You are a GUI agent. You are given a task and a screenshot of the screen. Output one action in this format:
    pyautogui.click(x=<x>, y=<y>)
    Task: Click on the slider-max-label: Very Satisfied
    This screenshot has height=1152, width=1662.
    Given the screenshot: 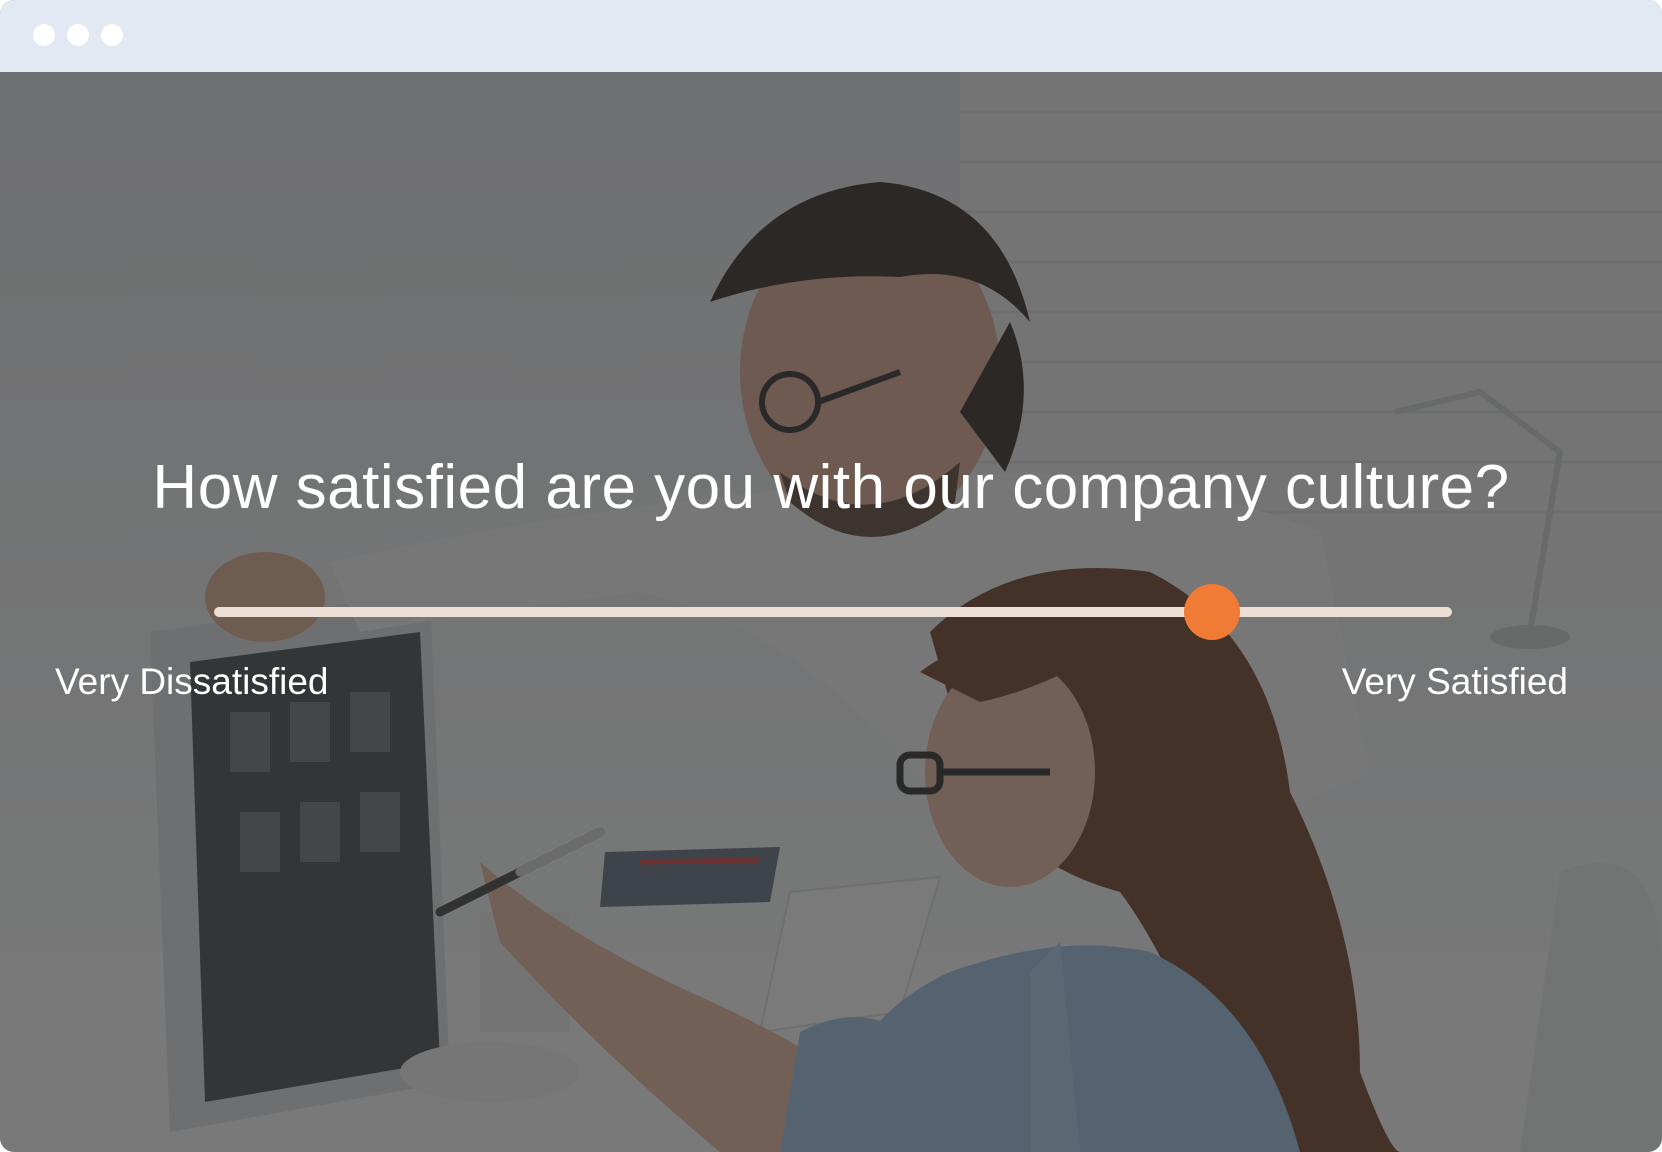 What is the action you would take?
    pyautogui.click(x=1454, y=681)
    